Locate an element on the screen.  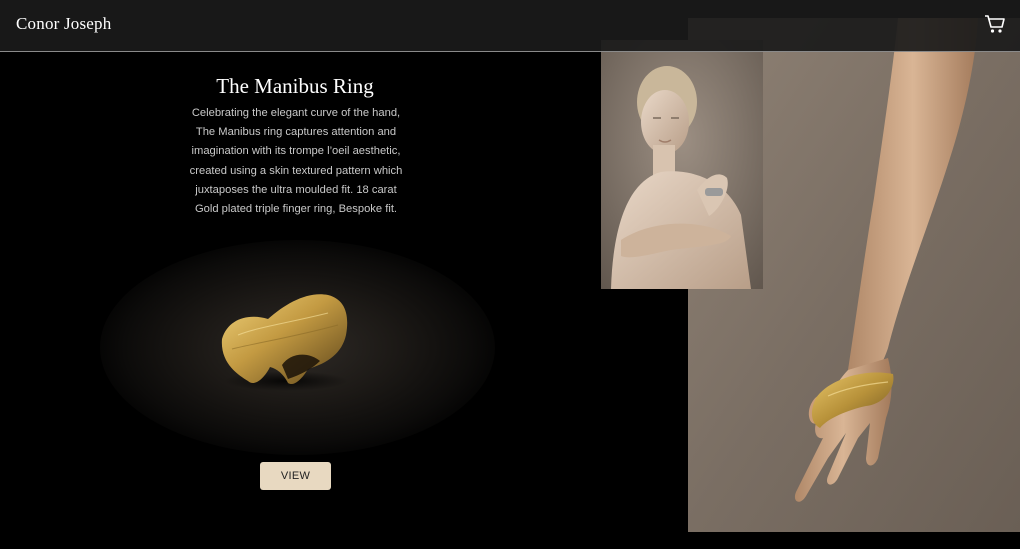
model-portrait-photo is located at coordinates (682, 164).